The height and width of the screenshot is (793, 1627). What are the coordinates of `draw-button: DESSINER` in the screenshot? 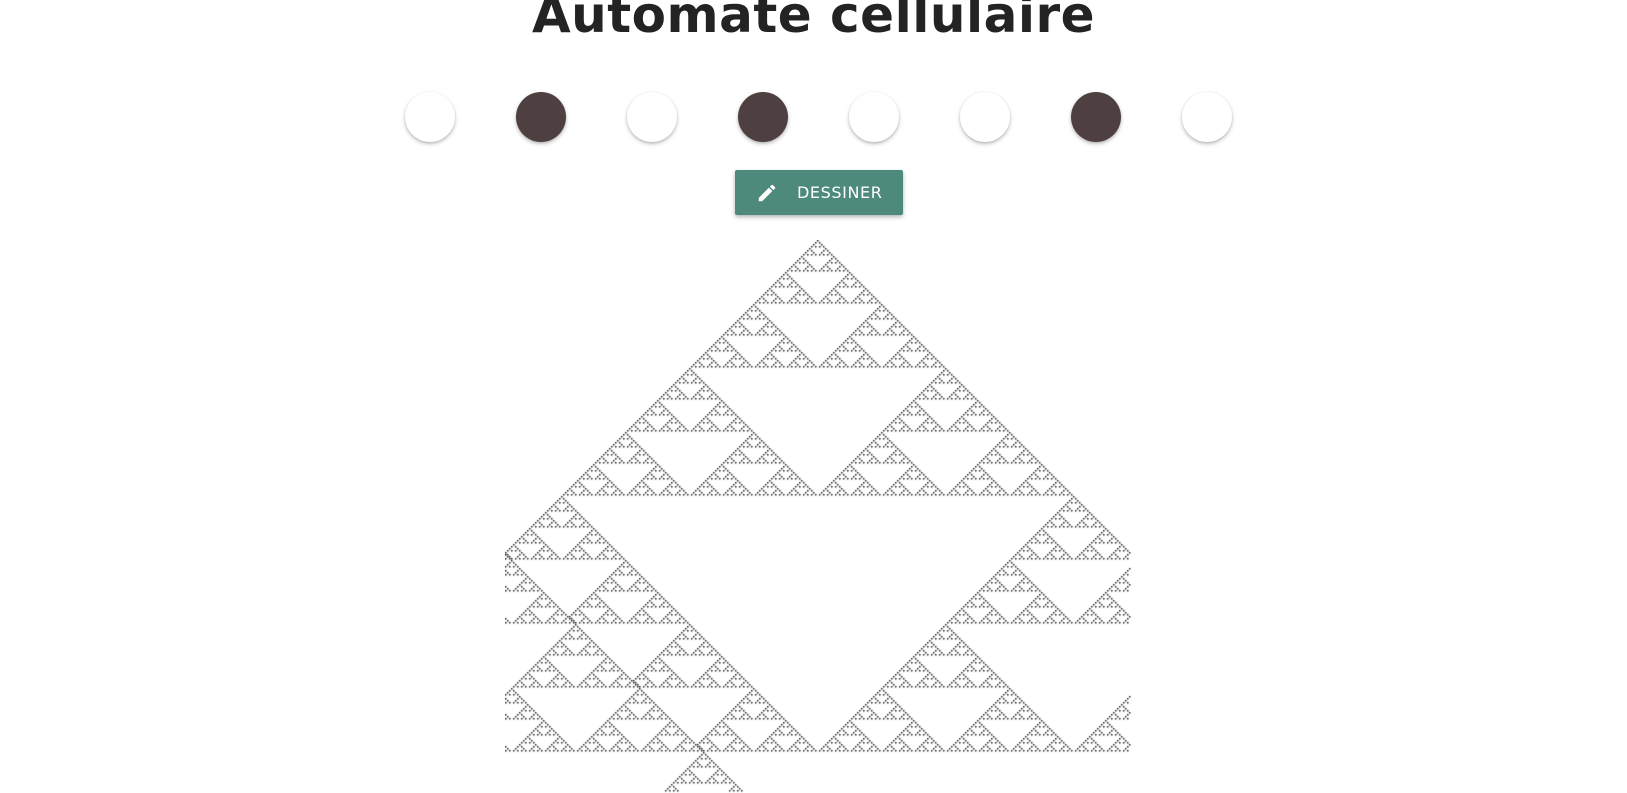 It's located at (819, 192).